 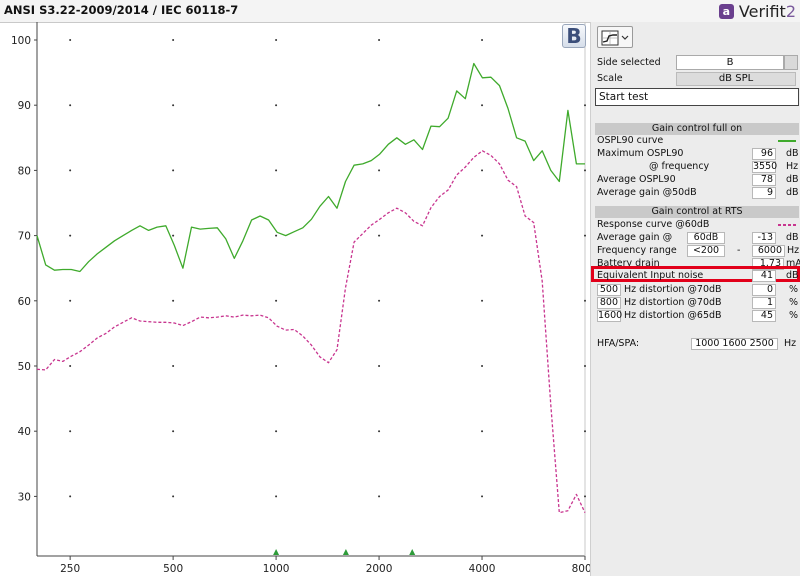 I want to click on avg-gain-at-unit: dB, so click(x=792, y=237).